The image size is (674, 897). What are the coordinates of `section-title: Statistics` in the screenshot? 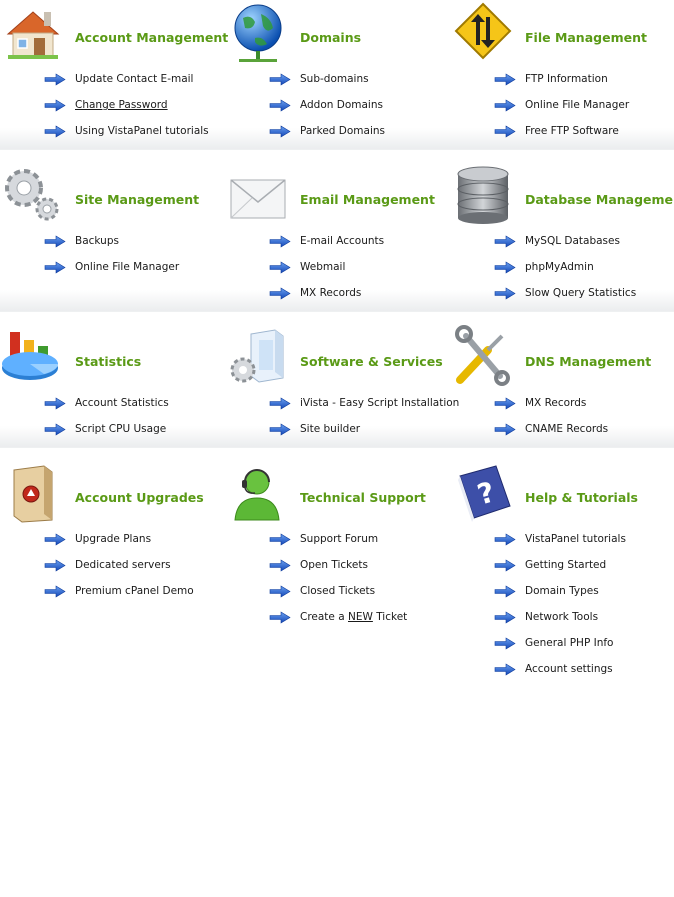 It's located at (108, 361).